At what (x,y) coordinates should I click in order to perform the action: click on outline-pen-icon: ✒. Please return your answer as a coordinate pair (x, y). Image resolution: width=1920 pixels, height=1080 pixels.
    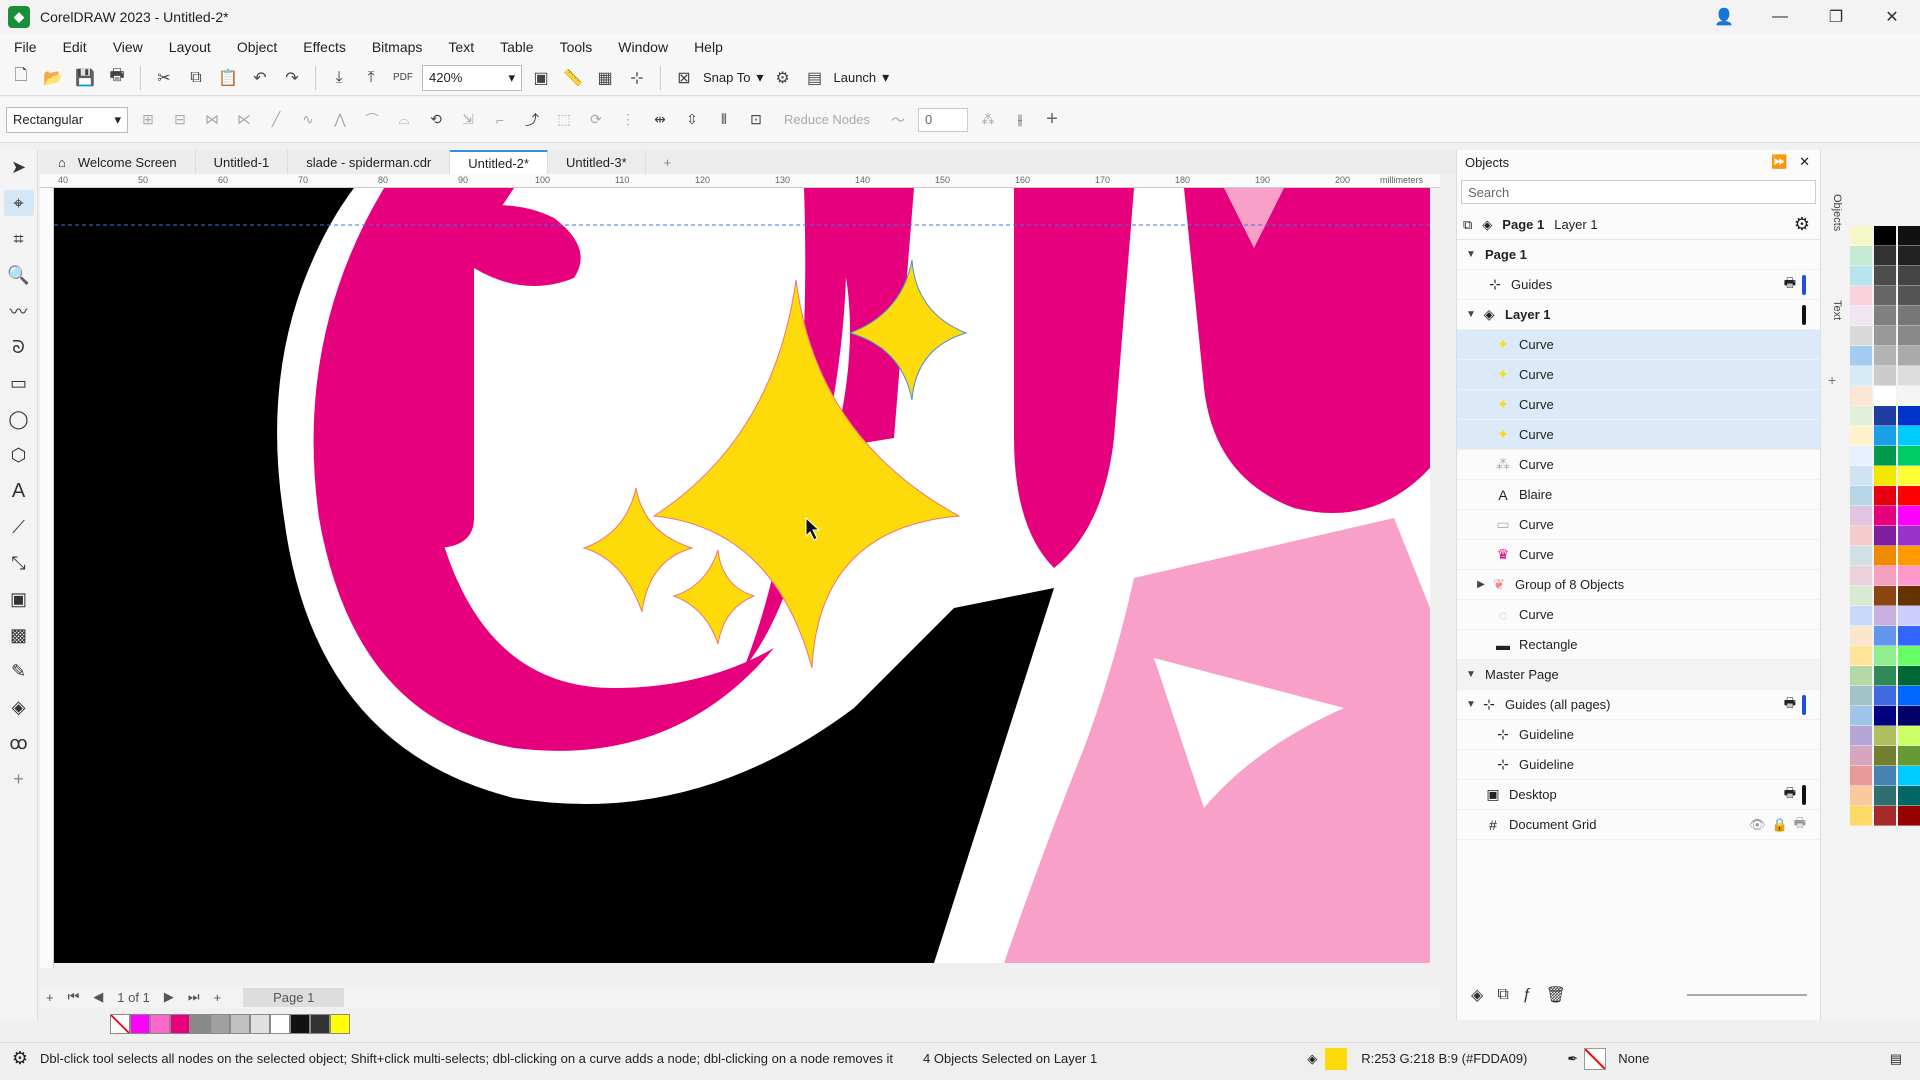
    Looking at the image, I should click on (1572, 1059).